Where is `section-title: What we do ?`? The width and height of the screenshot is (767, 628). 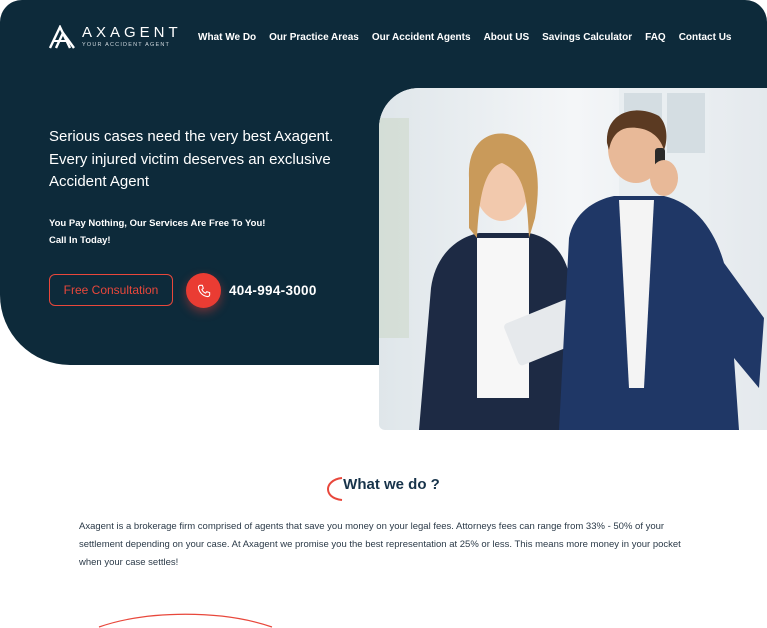
section-title: What we do ? is located at coordinates (391, 484).